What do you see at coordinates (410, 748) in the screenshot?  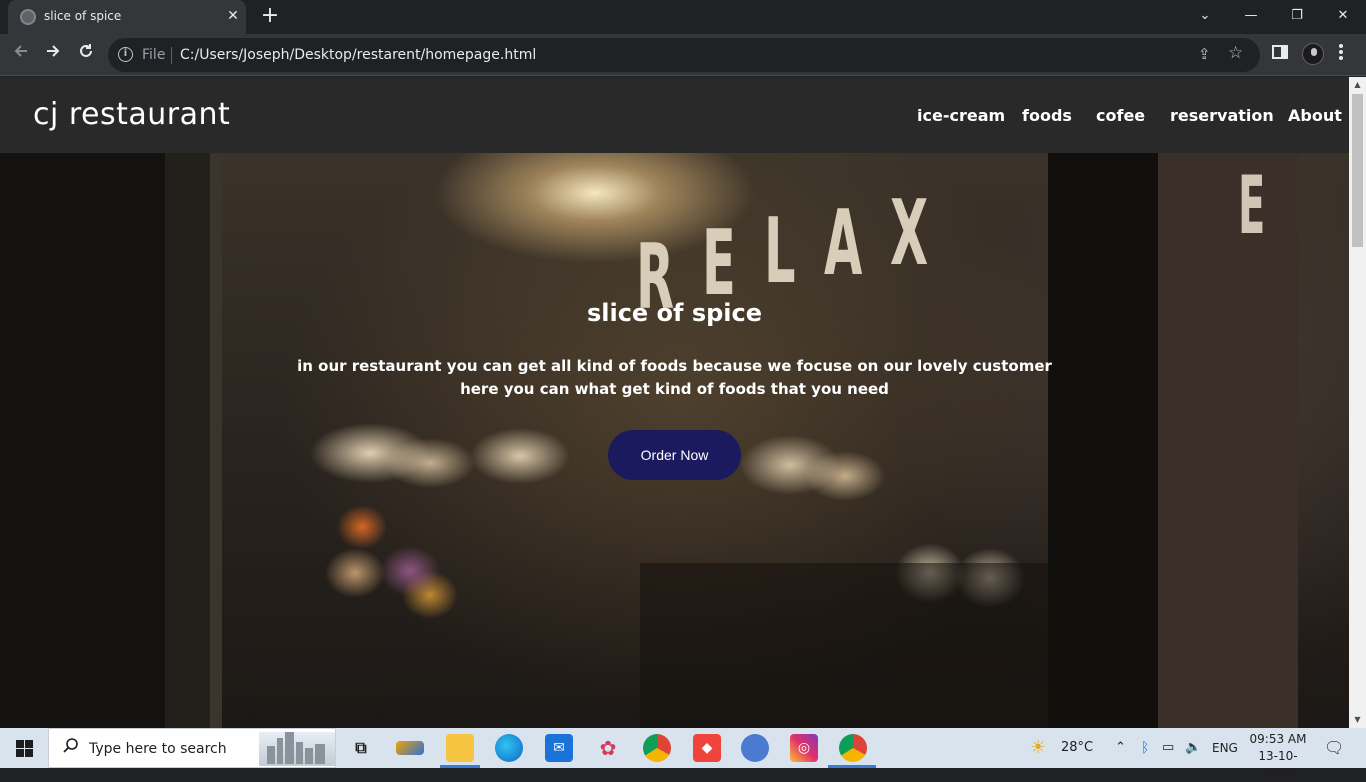 I see `taskbar-app-icon` at bounding box center [410, 748].